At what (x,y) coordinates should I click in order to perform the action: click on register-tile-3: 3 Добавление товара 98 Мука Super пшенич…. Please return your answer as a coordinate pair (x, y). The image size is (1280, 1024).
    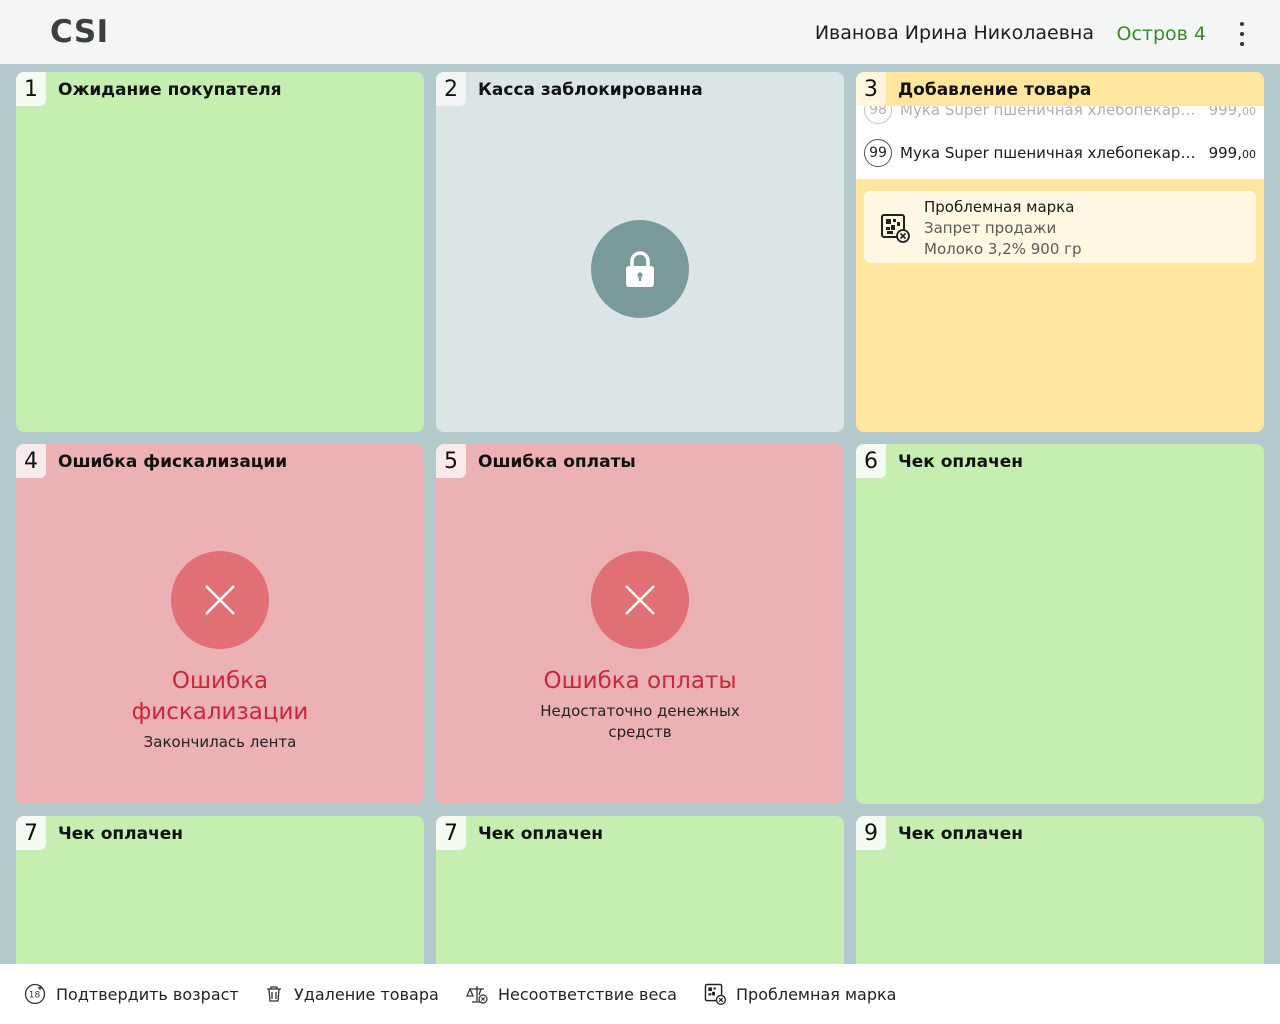
    Looking at the image, I should click on (1060, 252).